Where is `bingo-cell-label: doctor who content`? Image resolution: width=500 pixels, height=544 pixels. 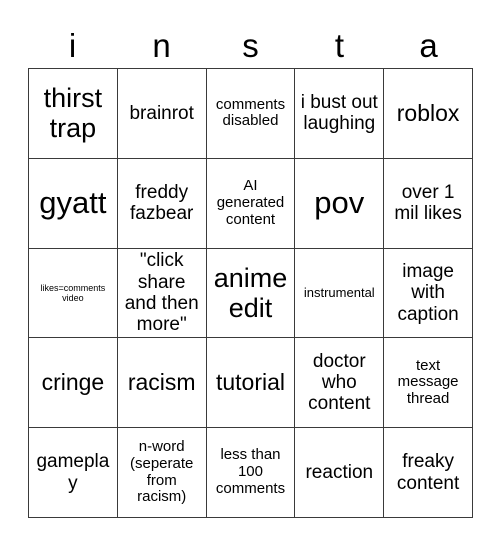
bingo-cell-label: doctor who content is located at coordinates (339, 382).